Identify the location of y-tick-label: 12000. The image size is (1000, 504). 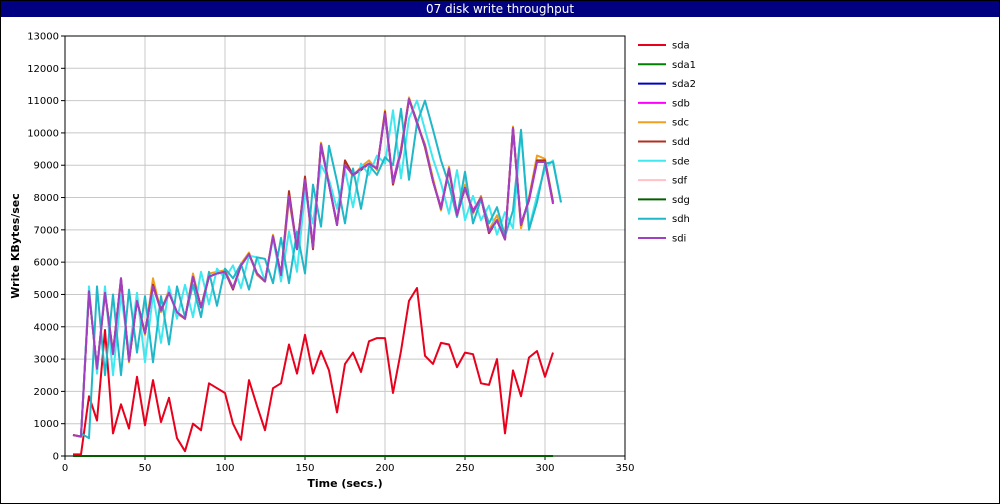
(43, 69).